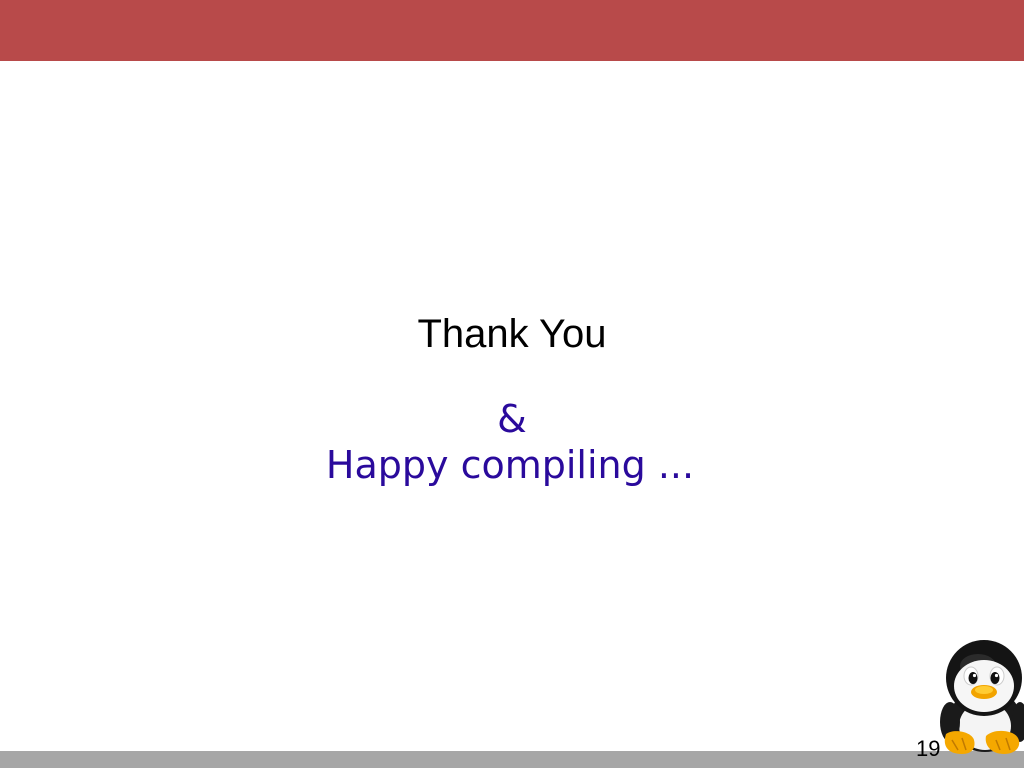  I want to click on ampersand-text: &, so click(512, 419).